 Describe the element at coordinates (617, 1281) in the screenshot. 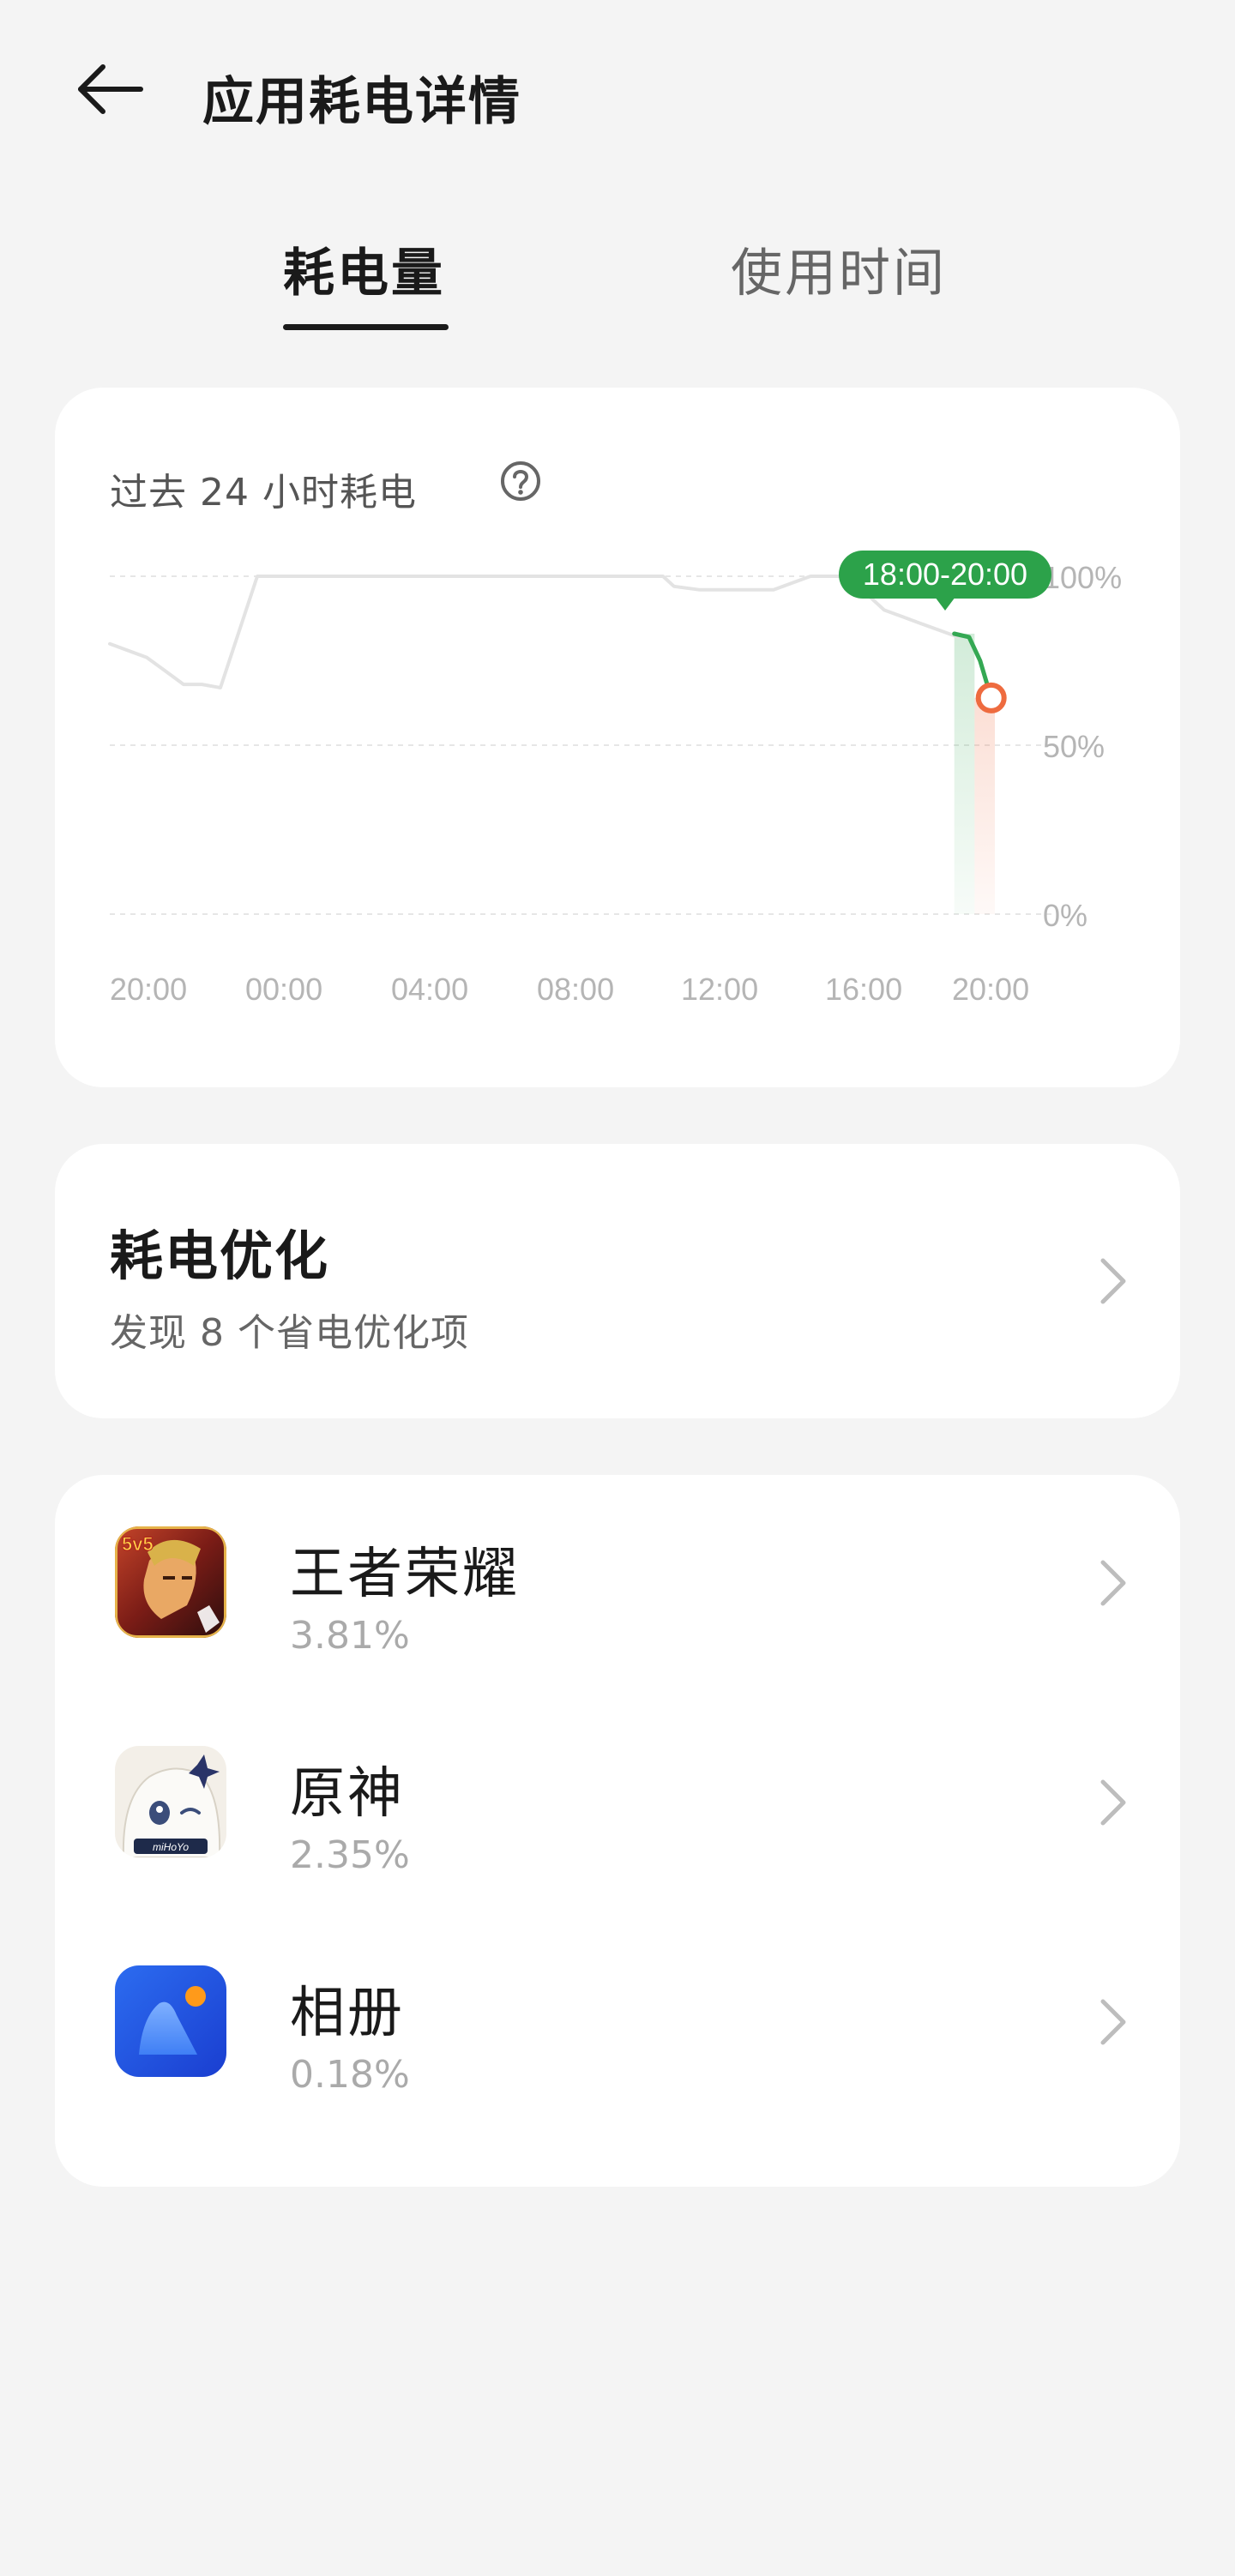

I see `power-optimization-card: 耗电优化 发现 8 个省电优化项` at that location.